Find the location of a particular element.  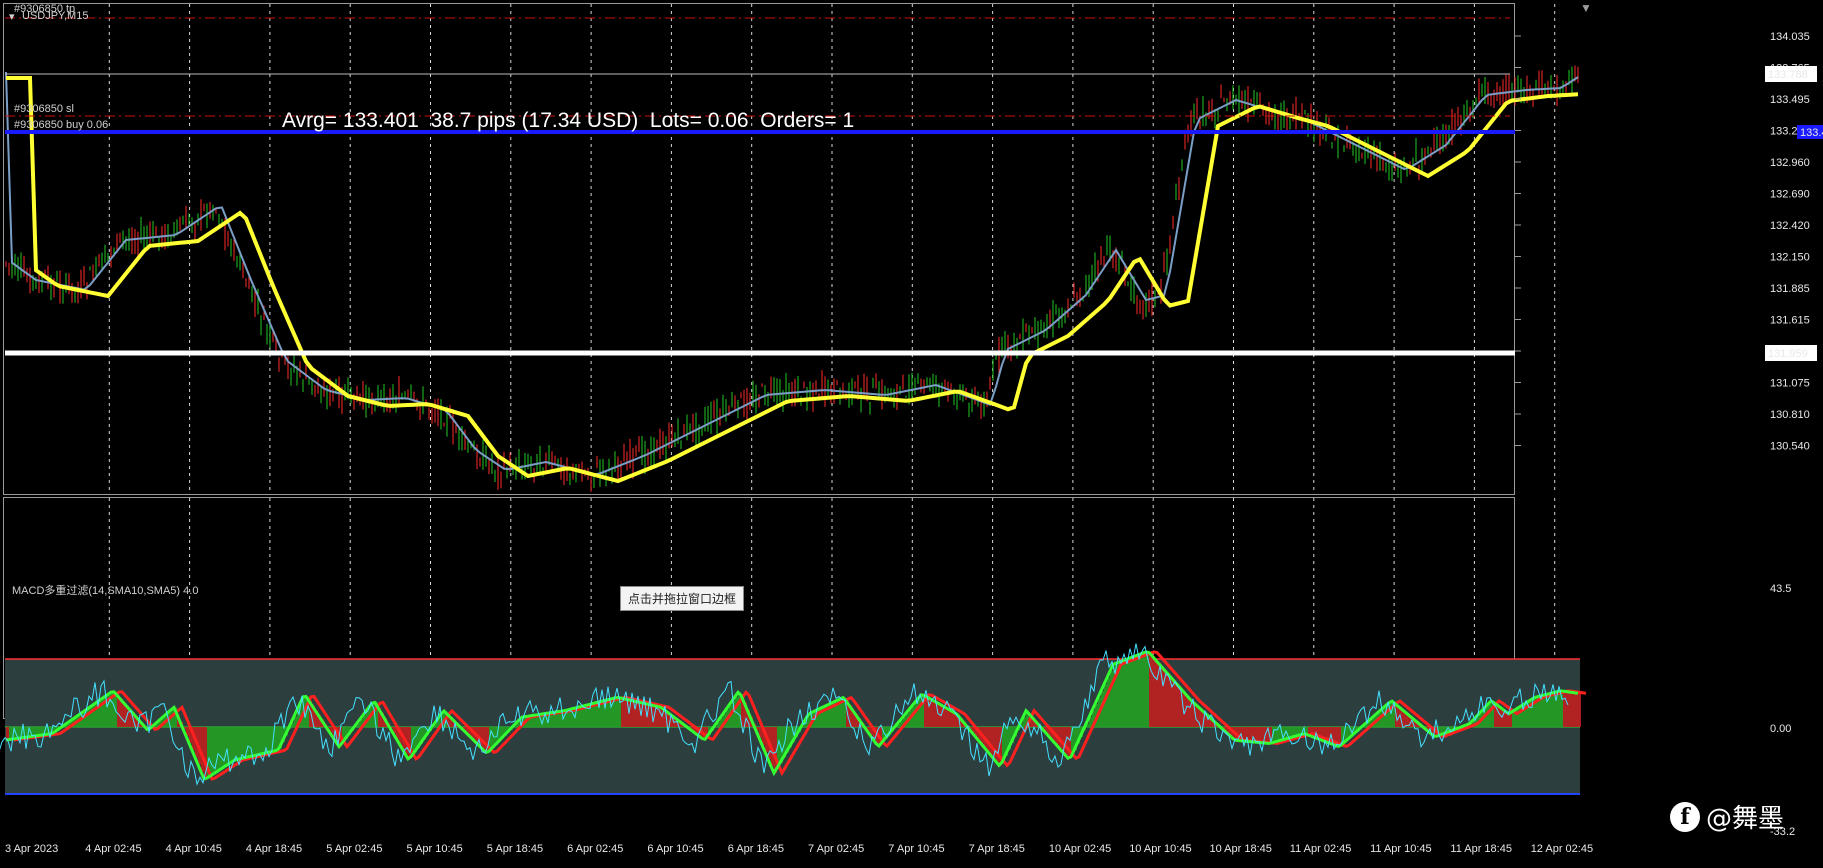

time-tick-label: 11 Apr 18:45 is located at coordinates (1481, 849).